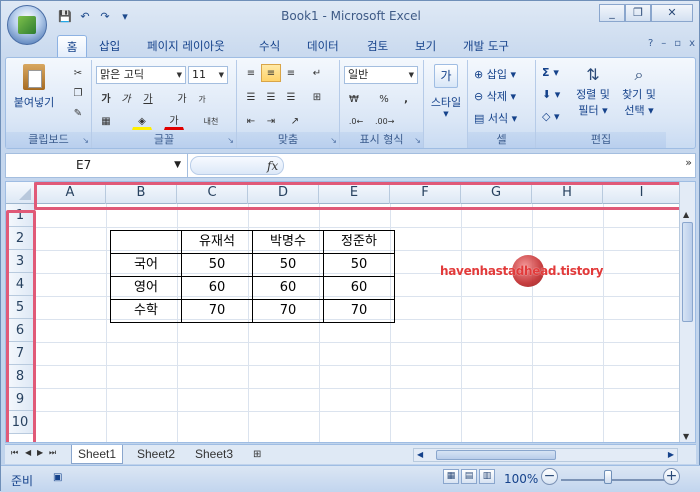 This screenshot has width=700, height=492. Describe the element at coordinates (377, 46) in the screenshot. I see `tab-review: 검토` at that location.